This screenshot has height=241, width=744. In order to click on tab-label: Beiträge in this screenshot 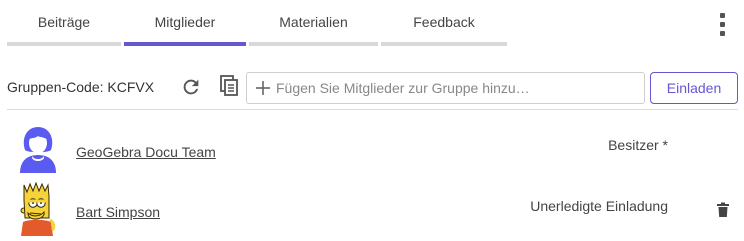, I will do `click(64, 22)`.